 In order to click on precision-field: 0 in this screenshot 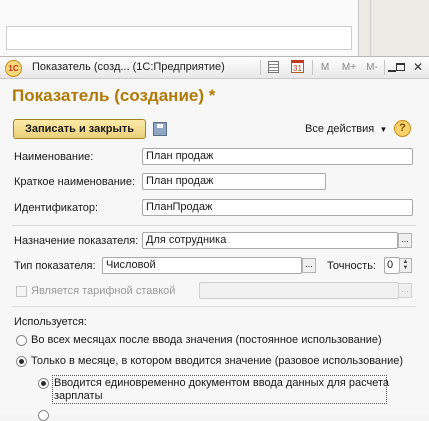, I will do `click(392, 265)`.